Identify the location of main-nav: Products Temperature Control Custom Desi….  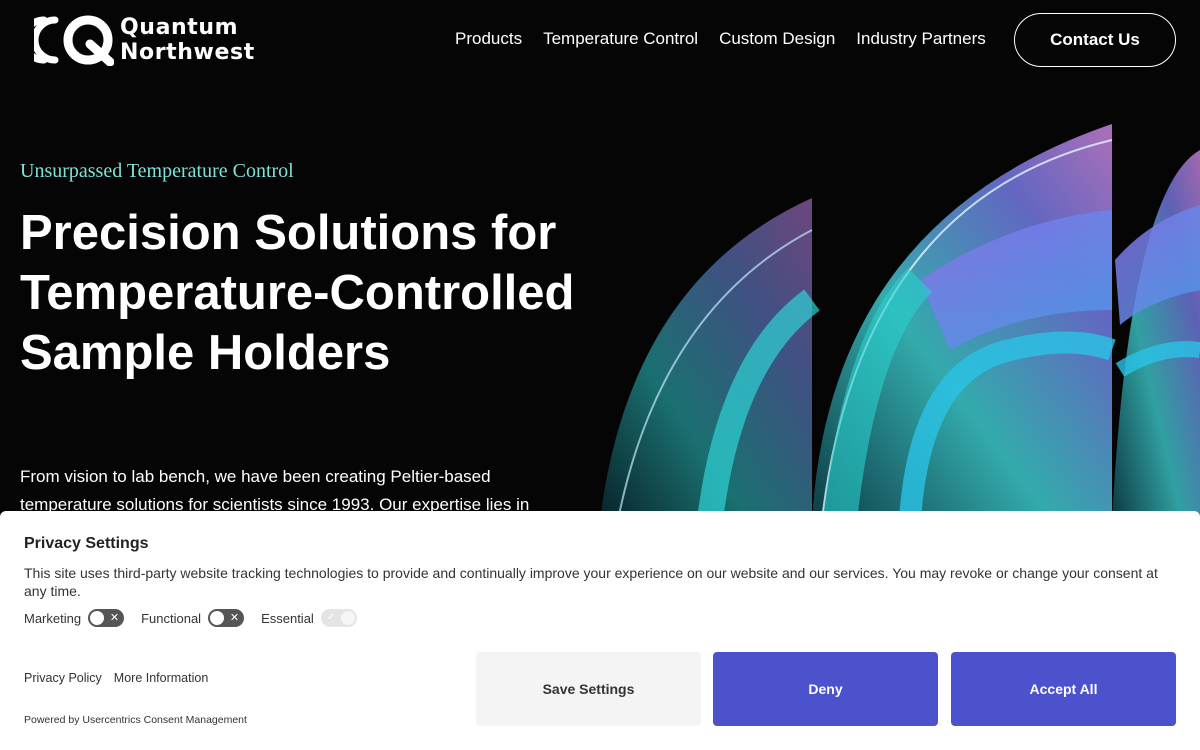
(731, 39).